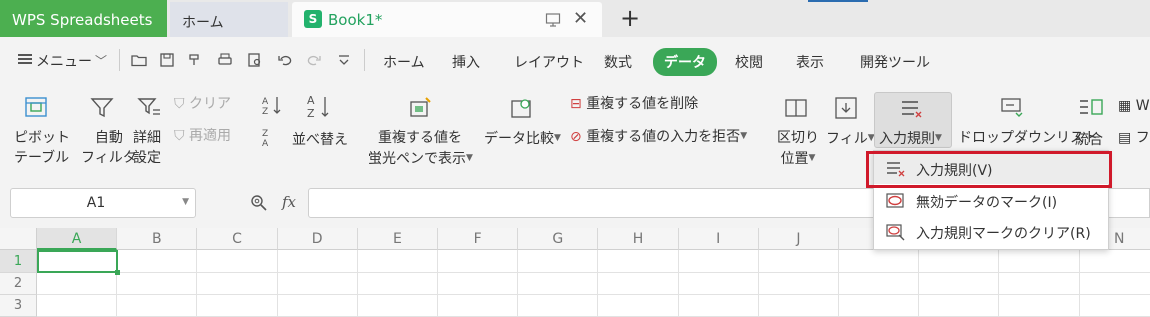 This screenshot has width=1150, height=317. I want to click on highlight-label-2: 蛍光ペンで表示, so click(417, 159).